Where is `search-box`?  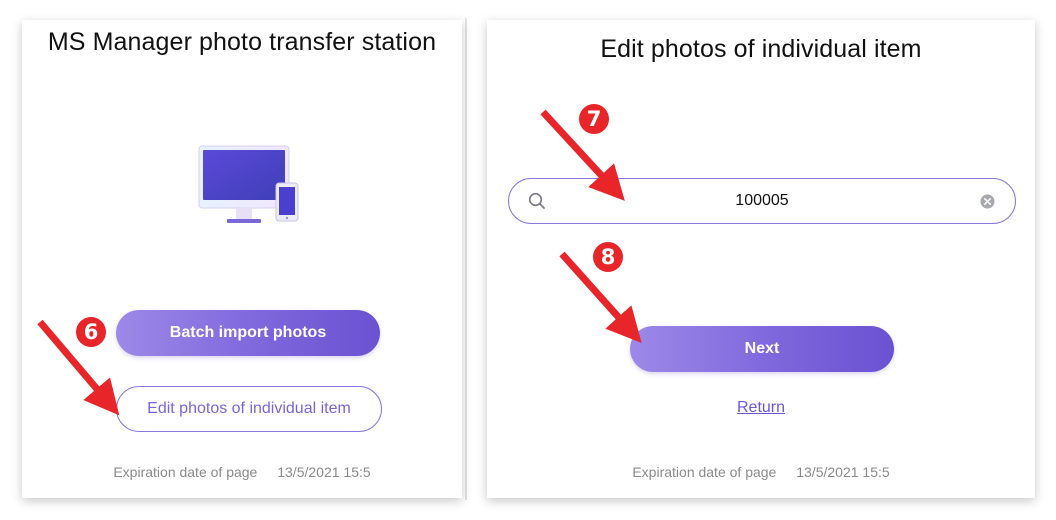
search-box is located at coordinates (762, 201).